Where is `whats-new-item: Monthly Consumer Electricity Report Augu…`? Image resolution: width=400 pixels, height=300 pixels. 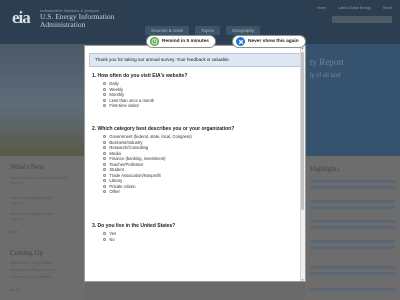 whats-new-item: Monthly Consumer Electricity Report Augu… is located at coordinates (44, 180).